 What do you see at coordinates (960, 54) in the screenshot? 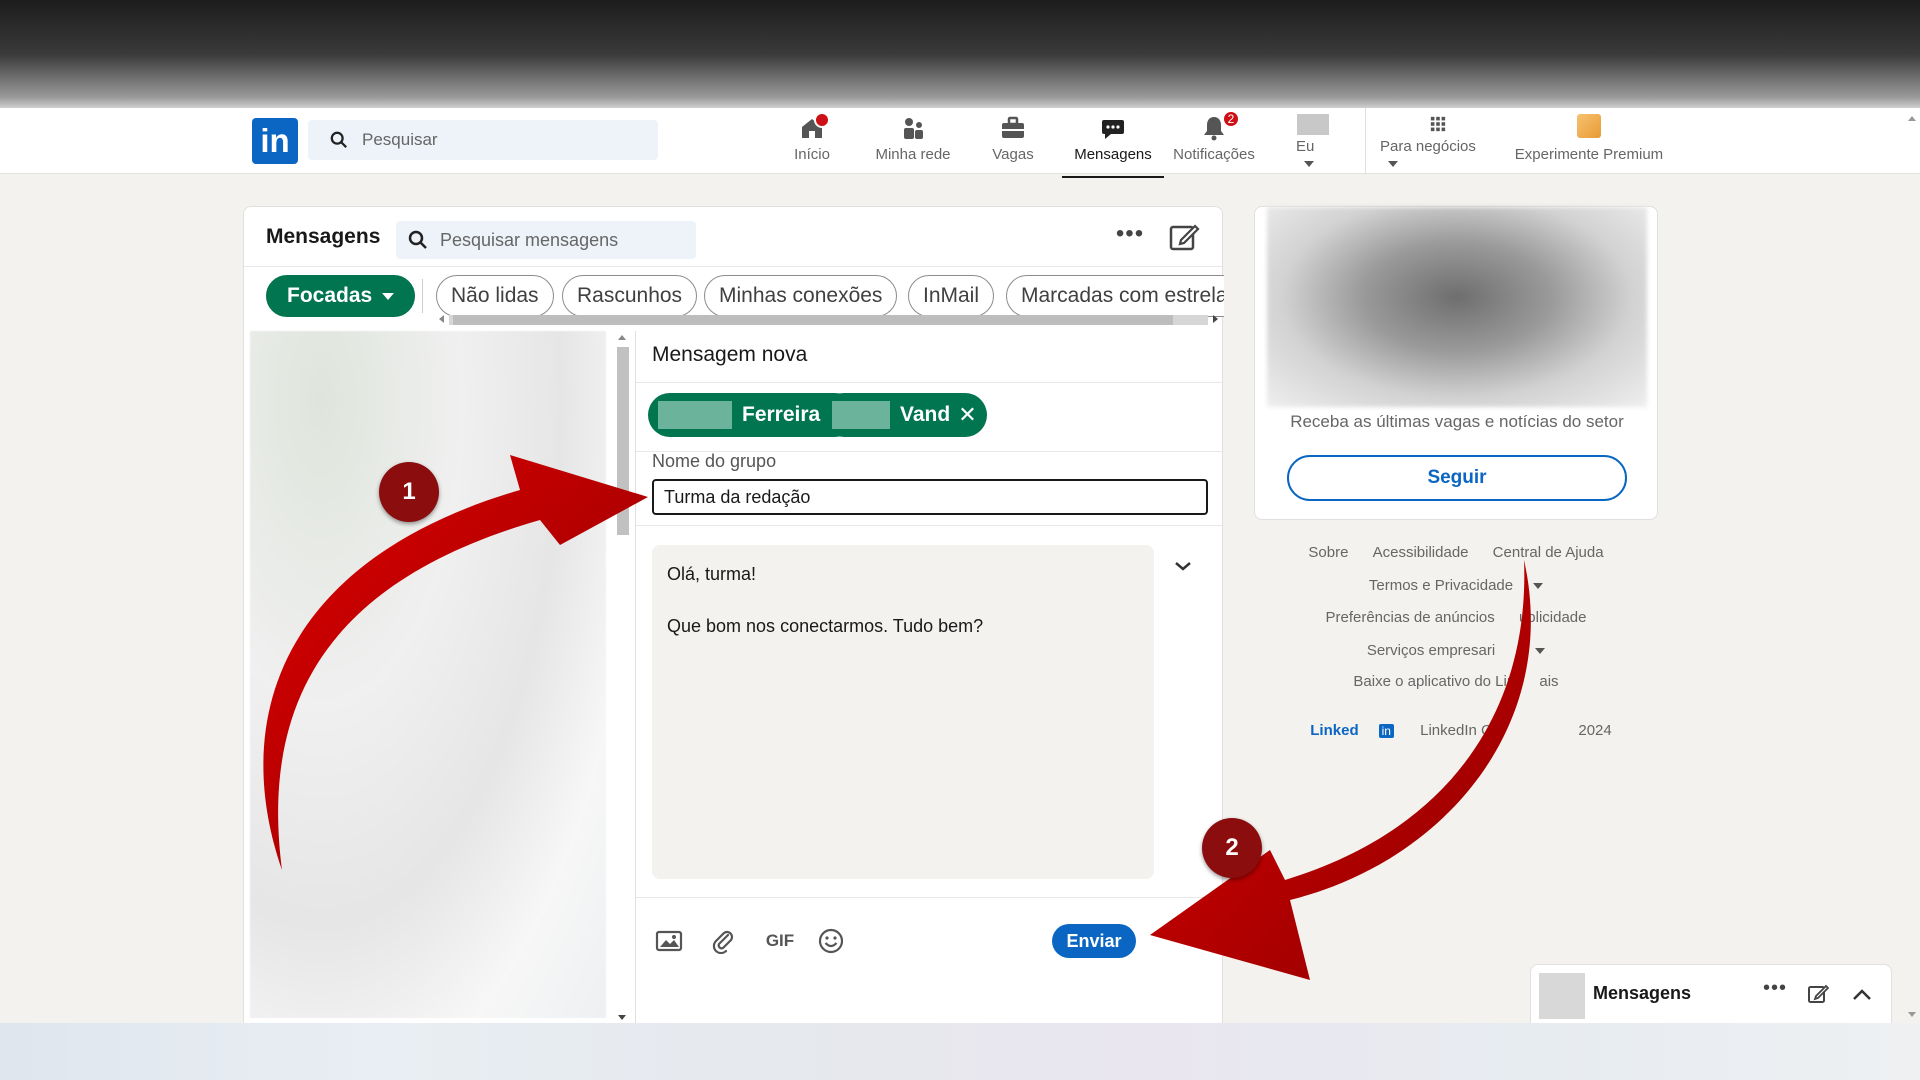
I see `blurred-background-top` at bounding box center [960, 54].